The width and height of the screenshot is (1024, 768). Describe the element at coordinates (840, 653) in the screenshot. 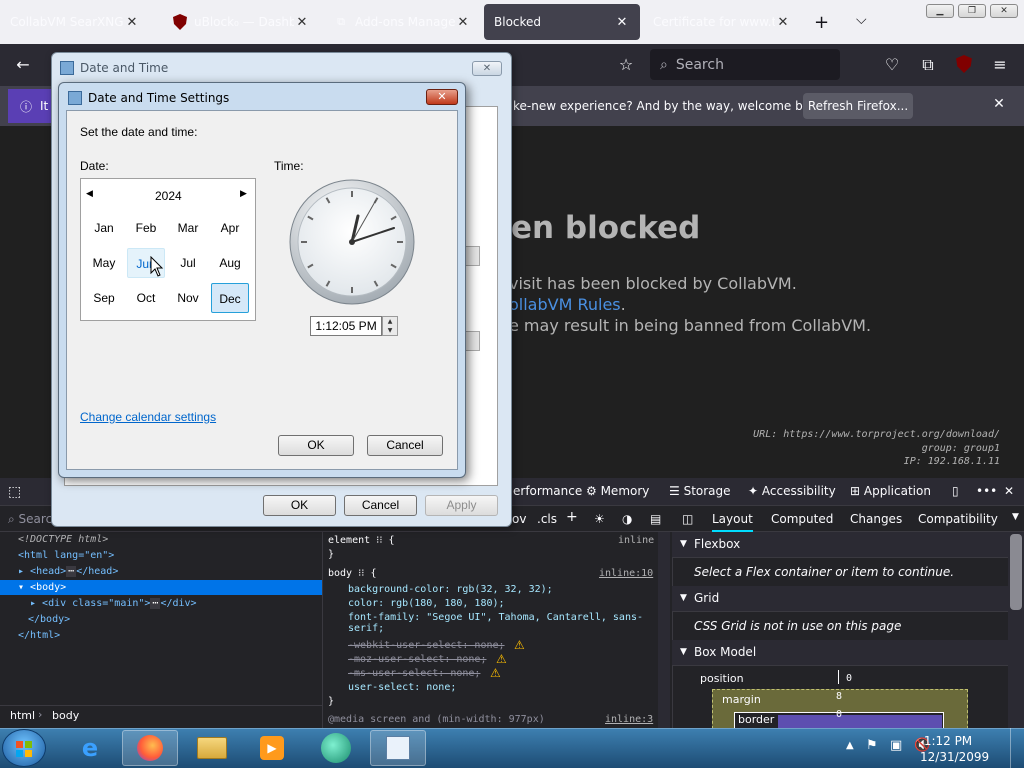

I see `boxmodel-section-header: ▼ Box Model` at that location.